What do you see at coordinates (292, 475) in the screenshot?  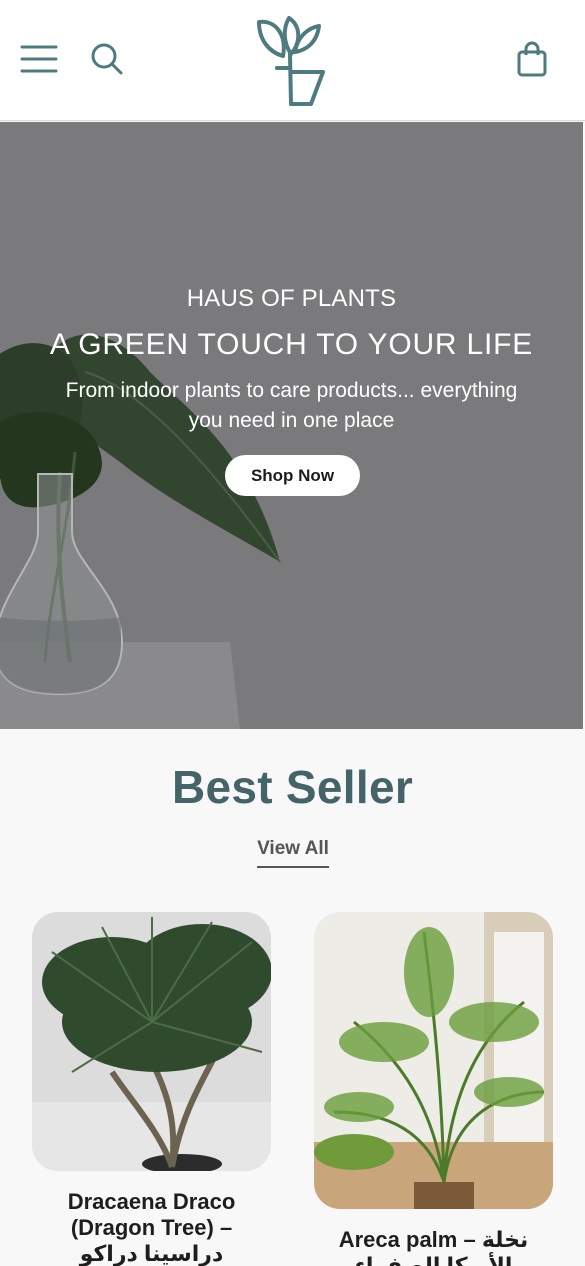 I see `shop-now-button: Shop Now` at bounding box center [292, 475].